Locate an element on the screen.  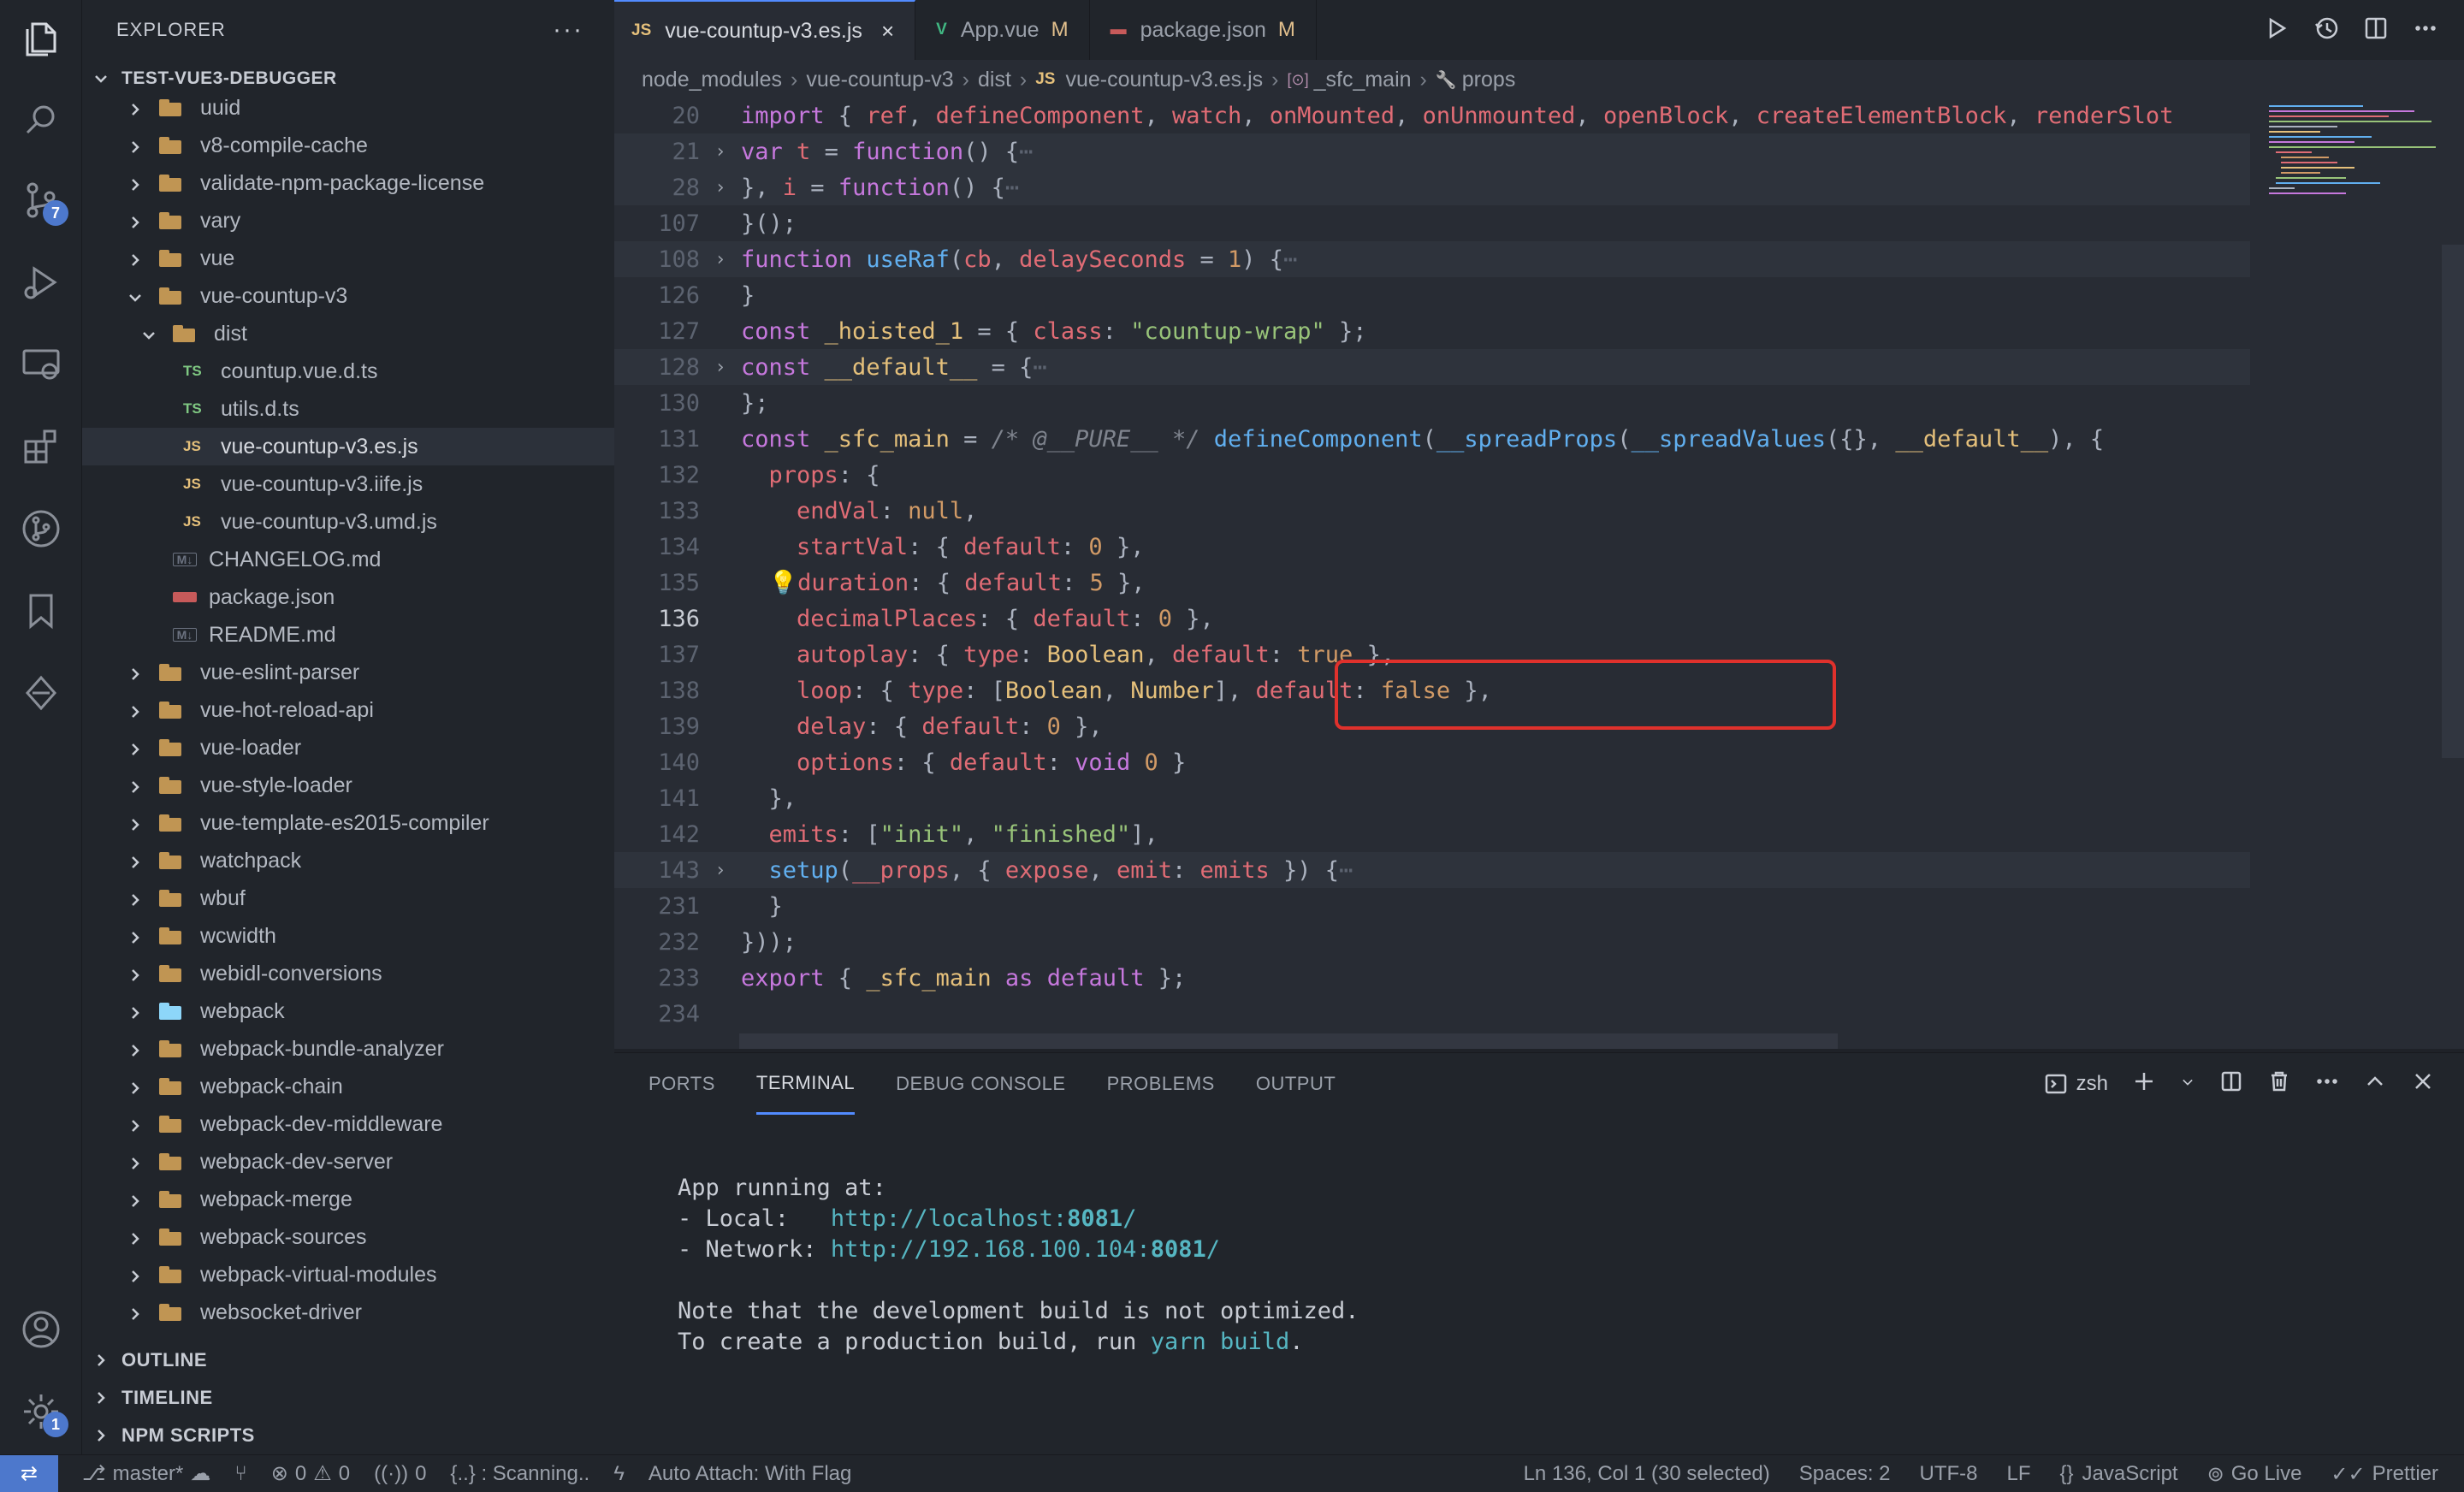
language-mode: {} JavaScript is located at coordinates (2119, 1474).